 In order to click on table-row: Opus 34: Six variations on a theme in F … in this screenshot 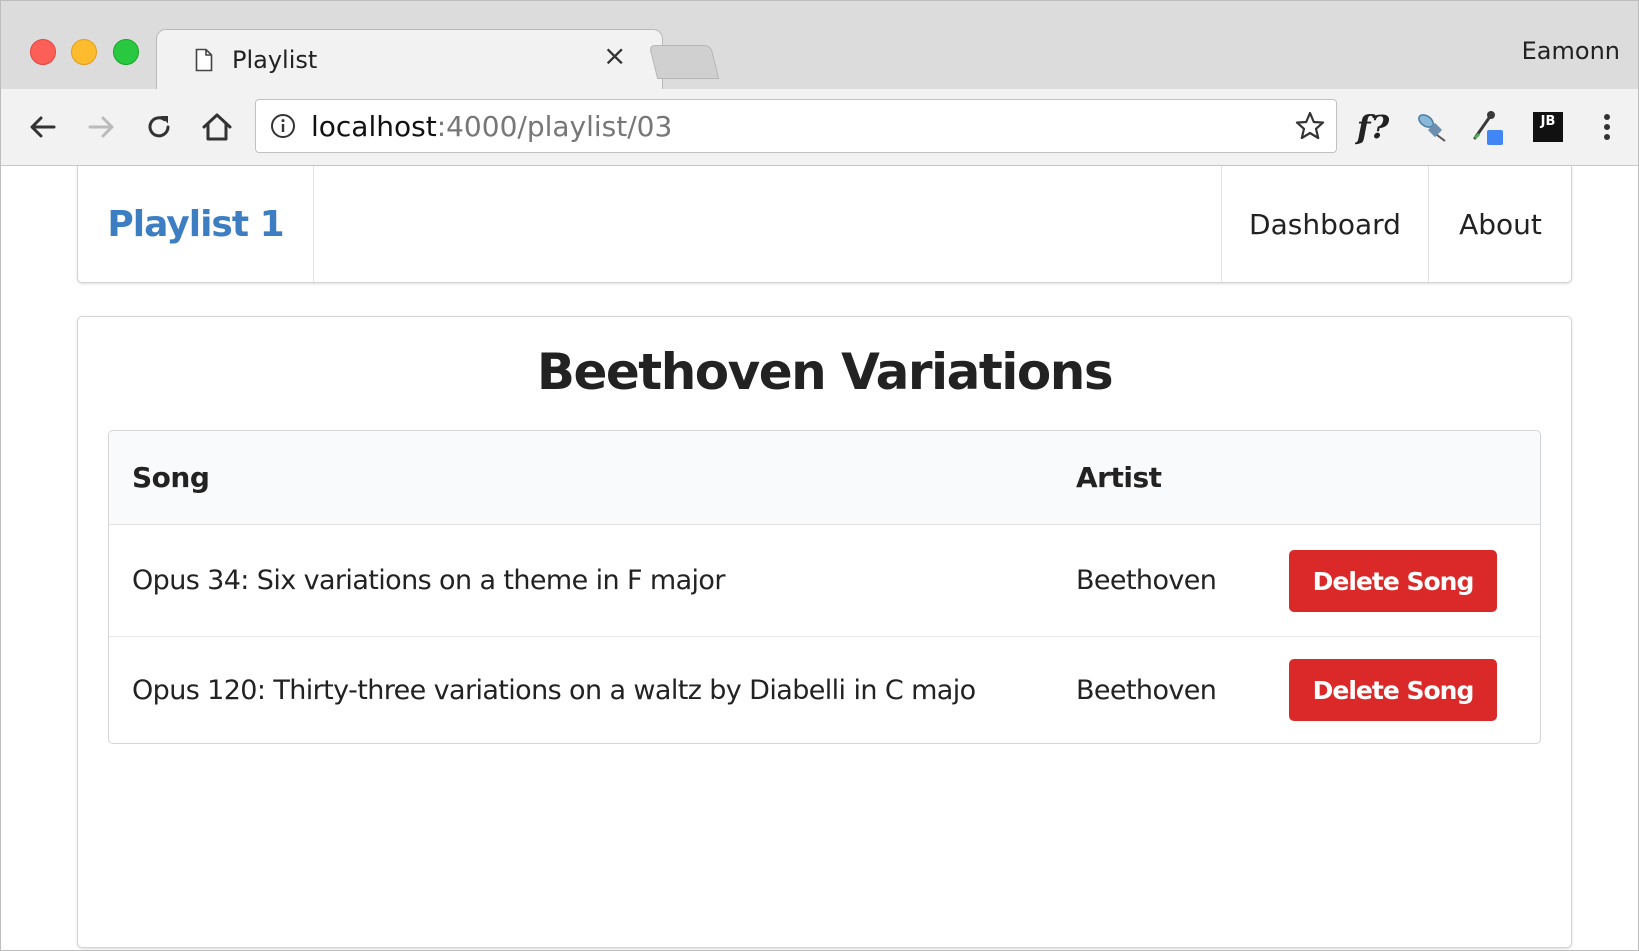, I will do `click(824, 581)`.